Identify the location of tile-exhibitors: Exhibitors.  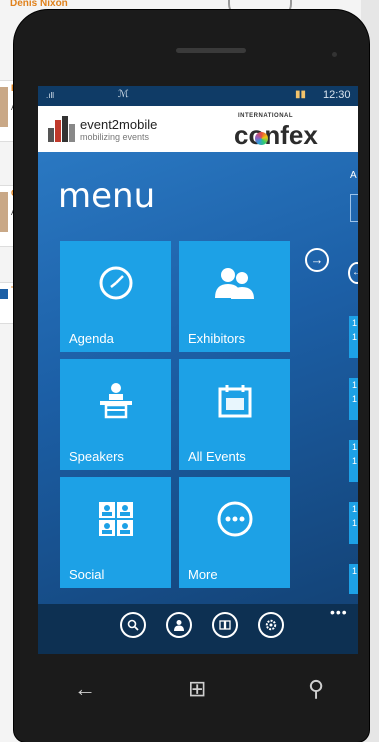
(234, 296).